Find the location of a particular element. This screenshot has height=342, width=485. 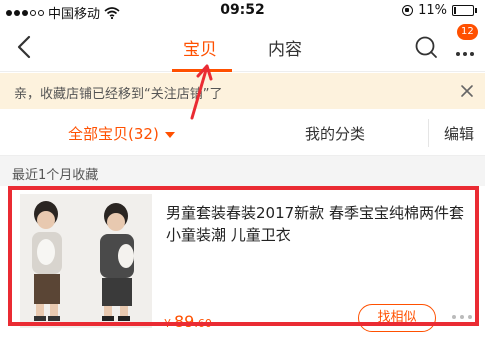

all-items-filter: 全部宝贝(32) is located at coordinates (121, 133).